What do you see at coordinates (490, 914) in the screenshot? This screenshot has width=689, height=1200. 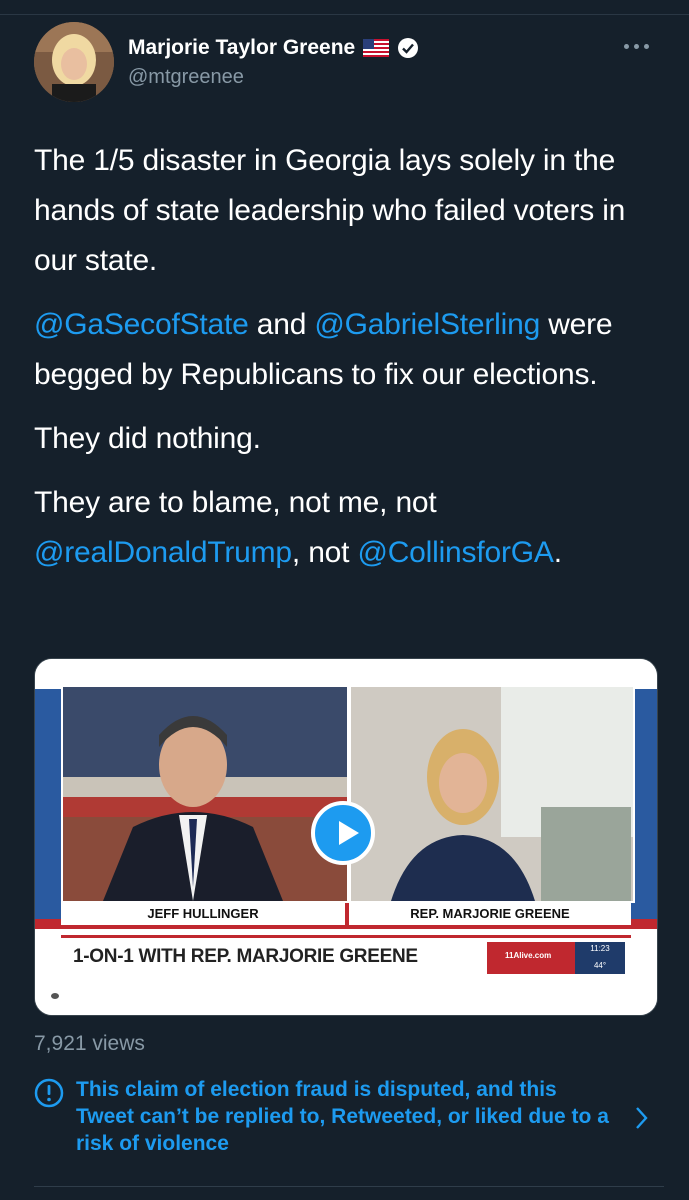 I see `caption-right: REP. MARJORIE GREENE` at bounding box center [490, 914].